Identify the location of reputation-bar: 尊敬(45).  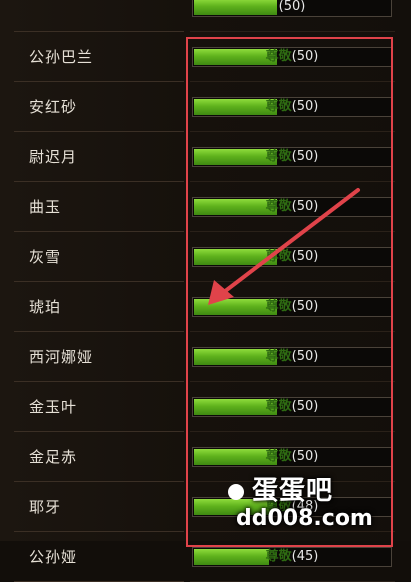
(292, 557).